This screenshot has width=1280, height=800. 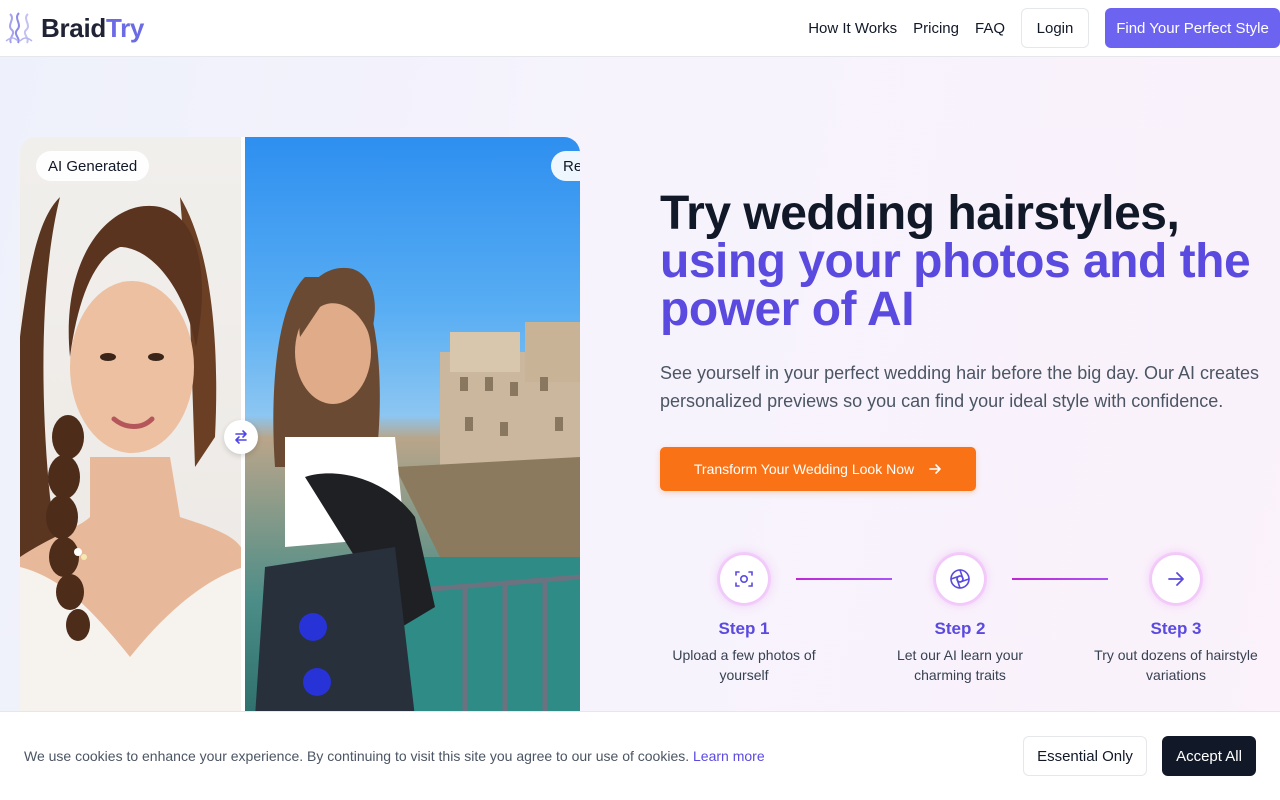 I want to click on step-1: Step 1 Upload a few photos of yourself, so click(x=744, y=620).